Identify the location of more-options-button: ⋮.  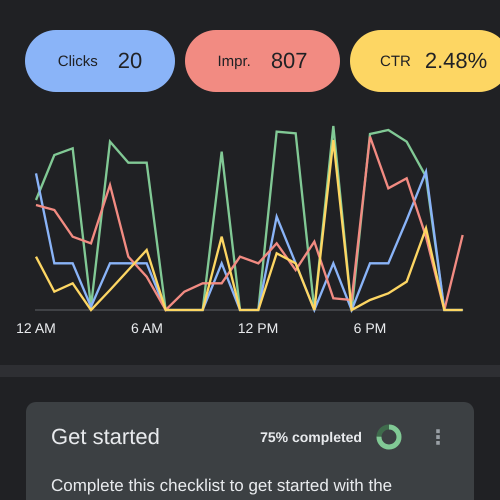
(438, 437).